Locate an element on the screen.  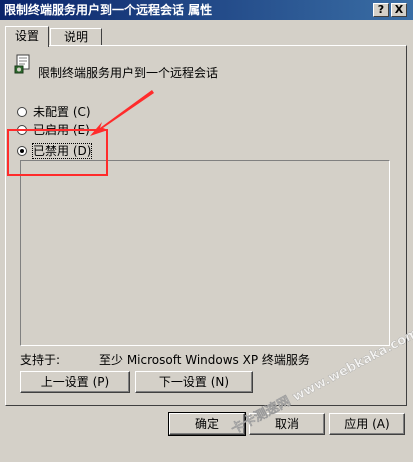
tab-settings: 设置 is located at coordinates (27, 36).